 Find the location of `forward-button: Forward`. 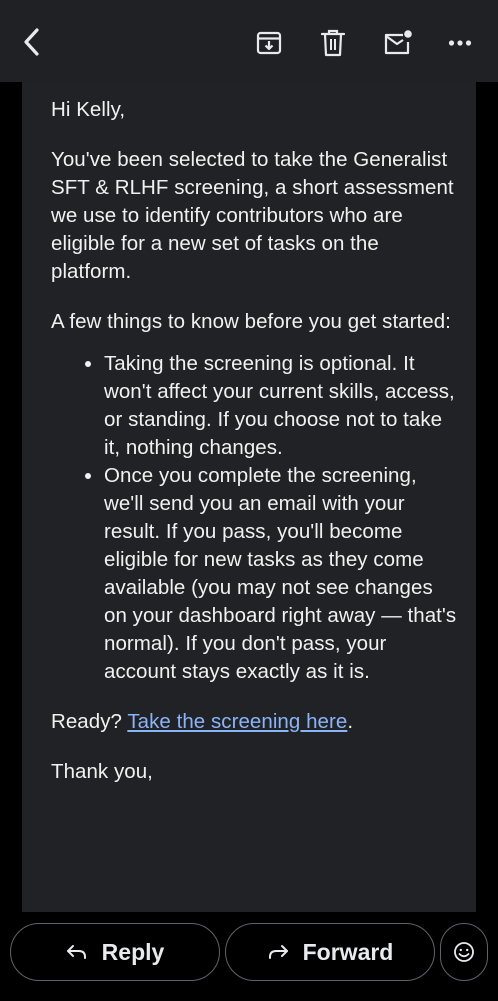

forward-button: Forward is located at coordinates (330, 952).